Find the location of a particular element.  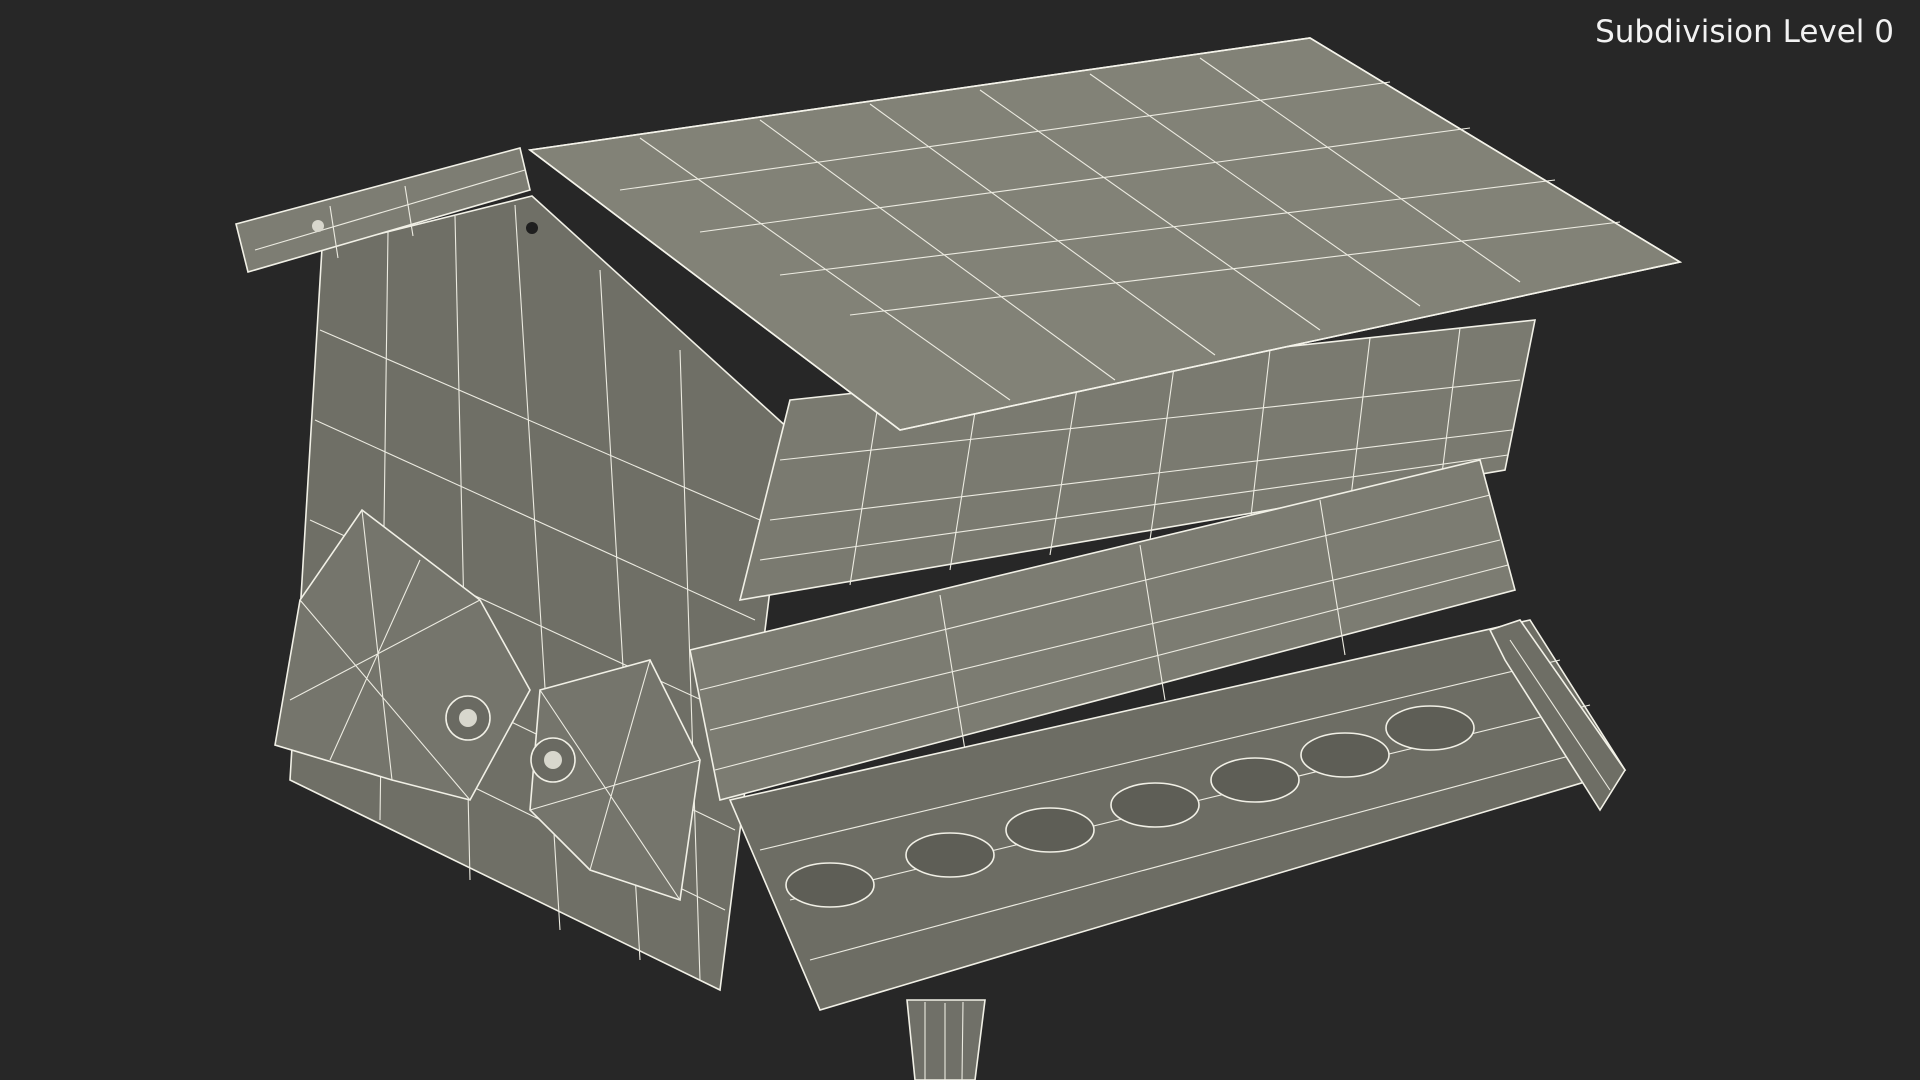

subdivision-level-label: Subdivision Level 0 is located at coordinates (1744, 32).